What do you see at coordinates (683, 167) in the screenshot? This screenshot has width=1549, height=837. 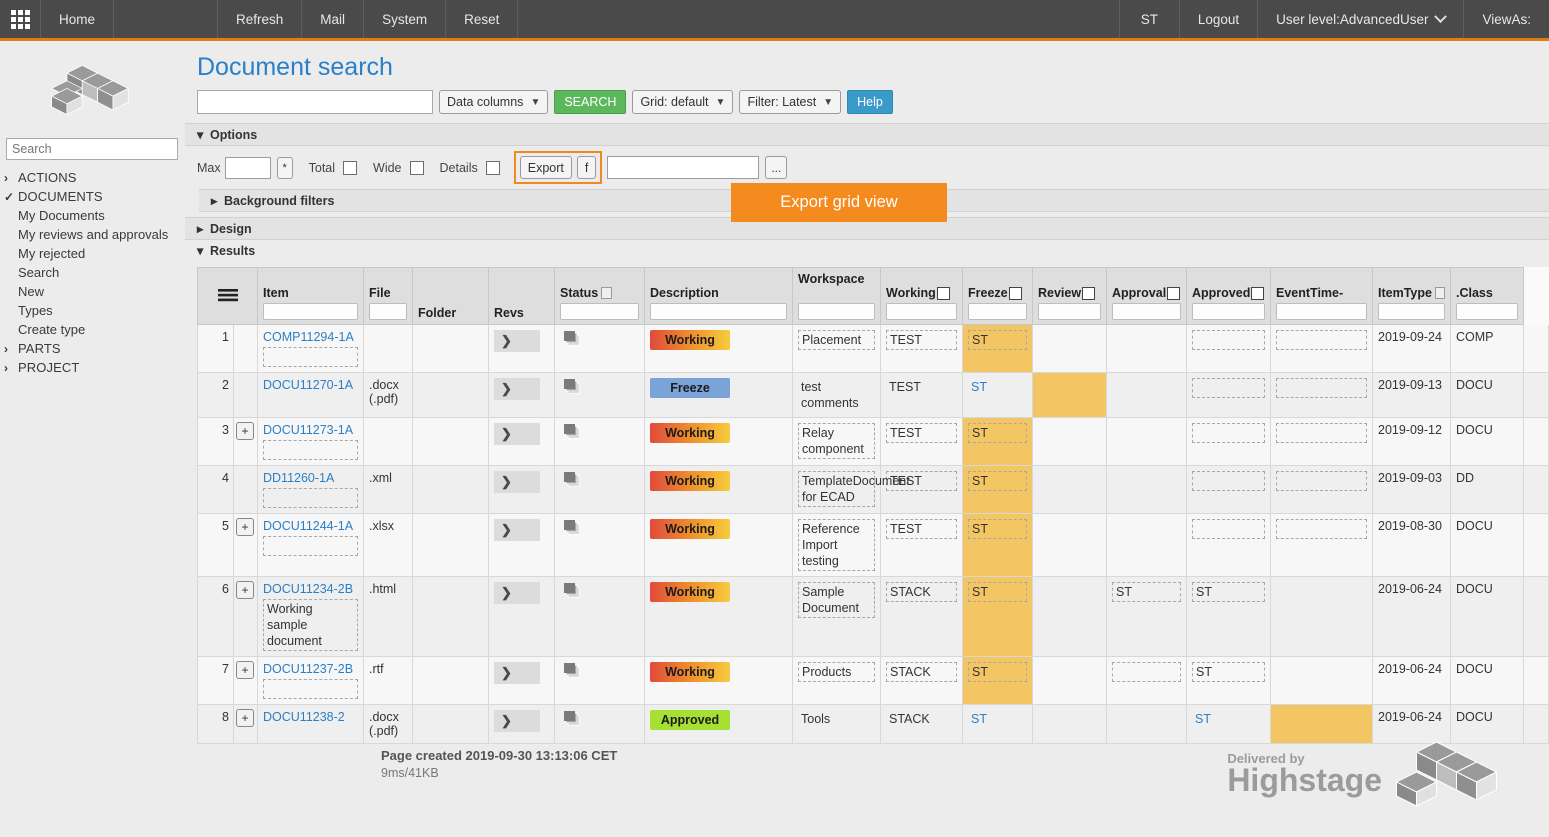 I see `export-filename-input` at bounding box center [683, 167].